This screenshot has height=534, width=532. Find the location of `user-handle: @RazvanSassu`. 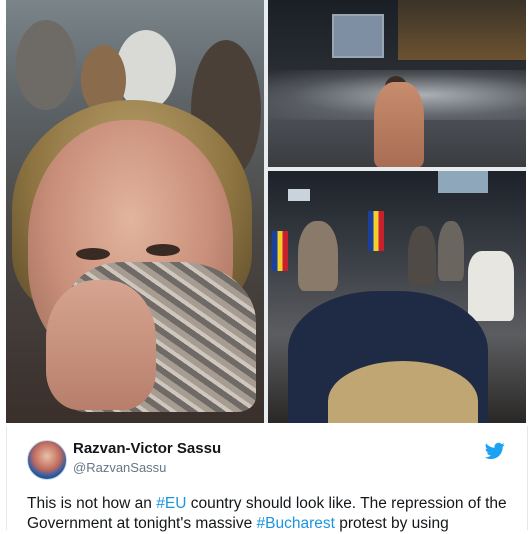

user-handle: @RazvanSassu is located at coordinates (119, 467).